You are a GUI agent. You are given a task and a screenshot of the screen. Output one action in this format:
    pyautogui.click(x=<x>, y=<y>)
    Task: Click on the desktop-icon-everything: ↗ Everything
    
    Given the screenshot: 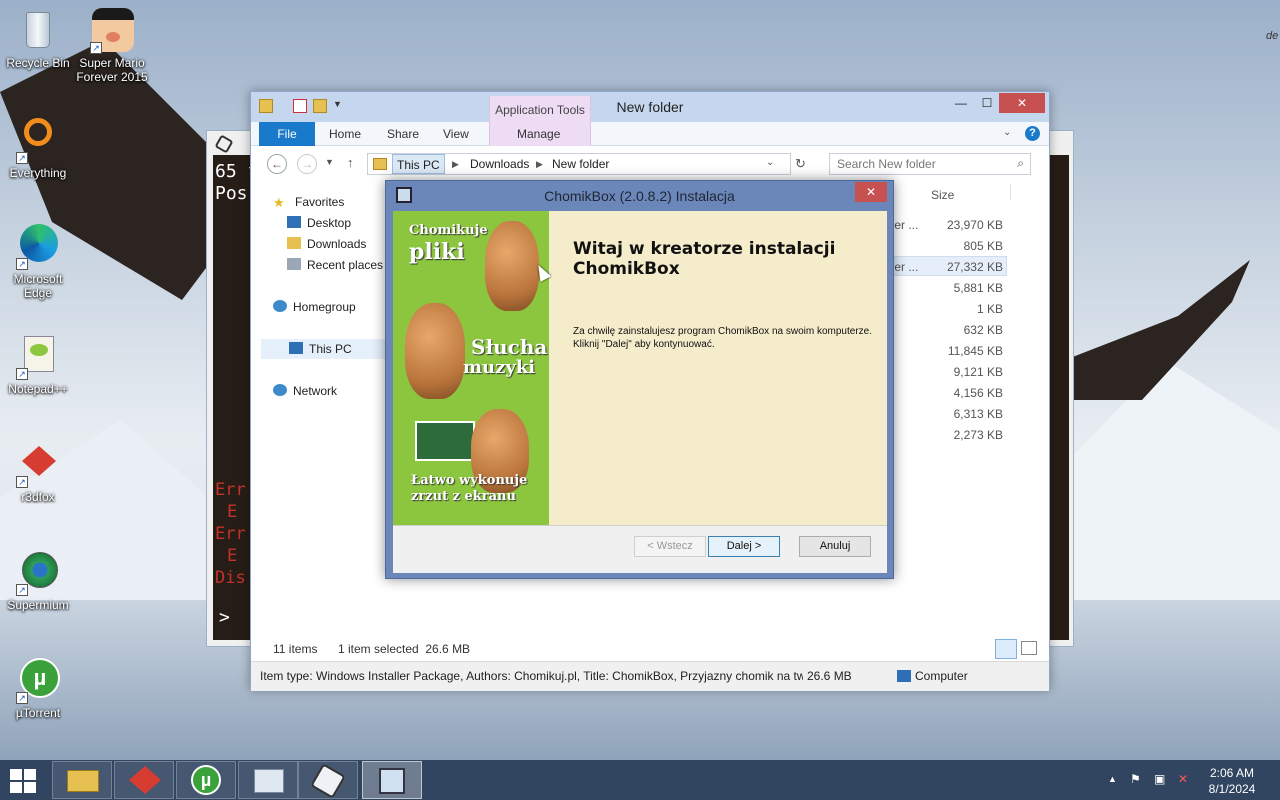 What is the action you would take?
    pyautogui.click(x=38, y=148)
    